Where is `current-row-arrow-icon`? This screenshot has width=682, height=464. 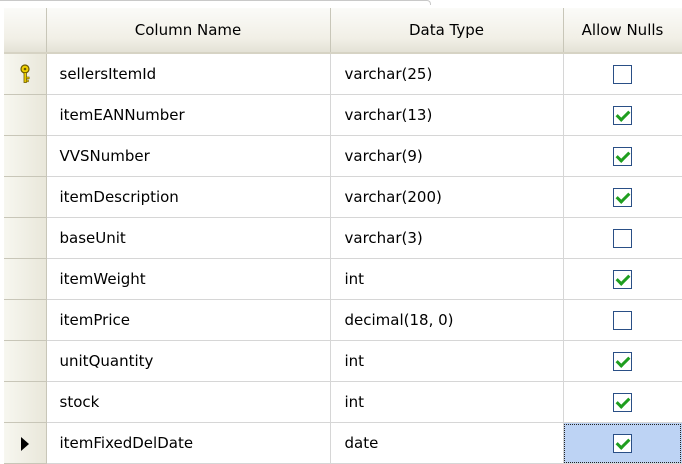
current-row-arrow-icon is located at coordinates (24, 443).